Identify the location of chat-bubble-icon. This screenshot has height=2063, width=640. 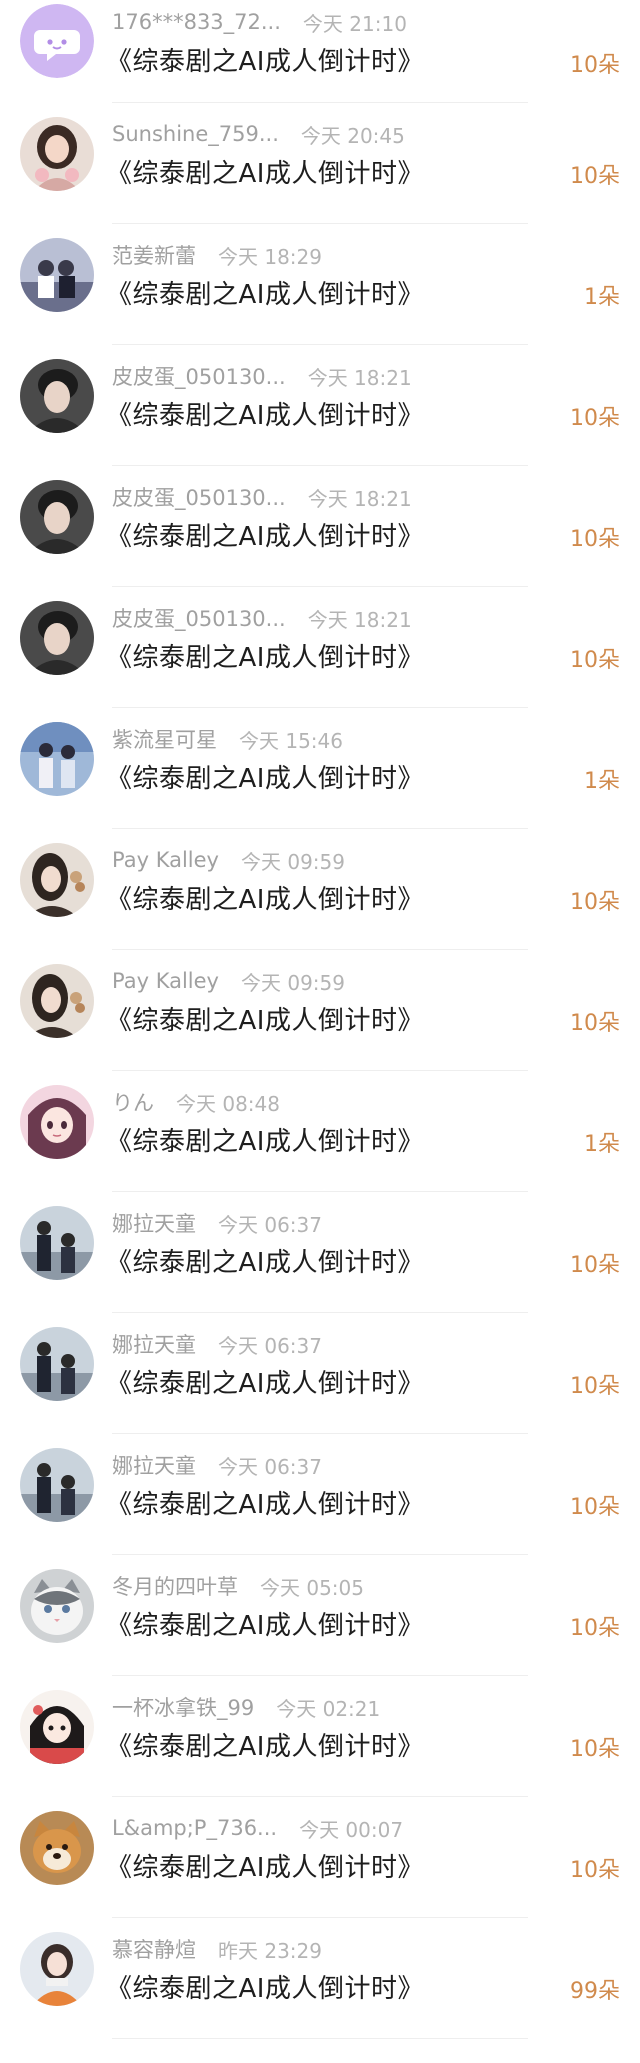
(57, 41).